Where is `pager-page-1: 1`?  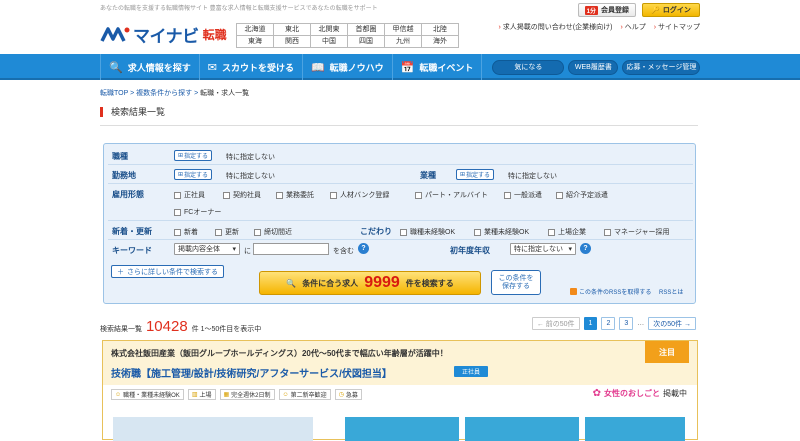 pager-page-1: 1 is located at coordinates (590, 323).